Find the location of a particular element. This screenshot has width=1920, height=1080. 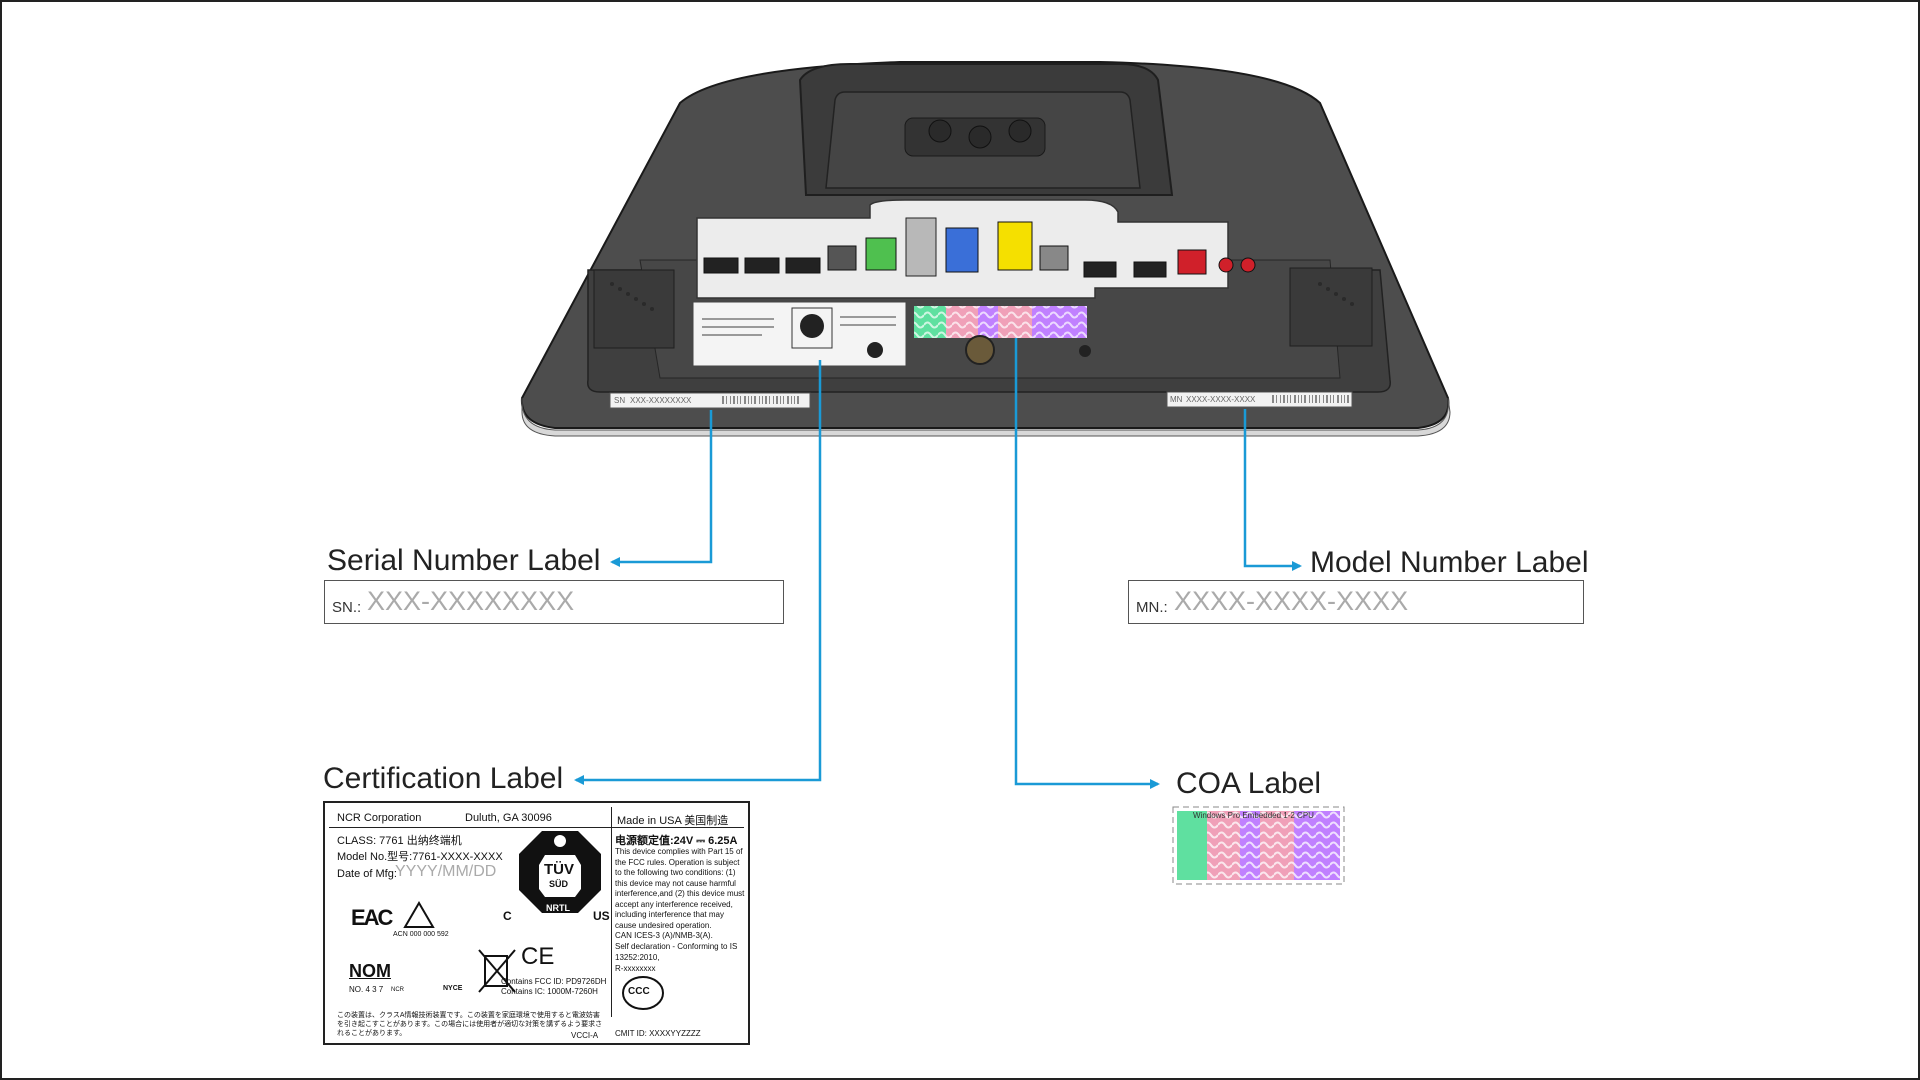

device-mn-value: XXXX-XXXX-XXXX is located at coordinates (1221, 399).